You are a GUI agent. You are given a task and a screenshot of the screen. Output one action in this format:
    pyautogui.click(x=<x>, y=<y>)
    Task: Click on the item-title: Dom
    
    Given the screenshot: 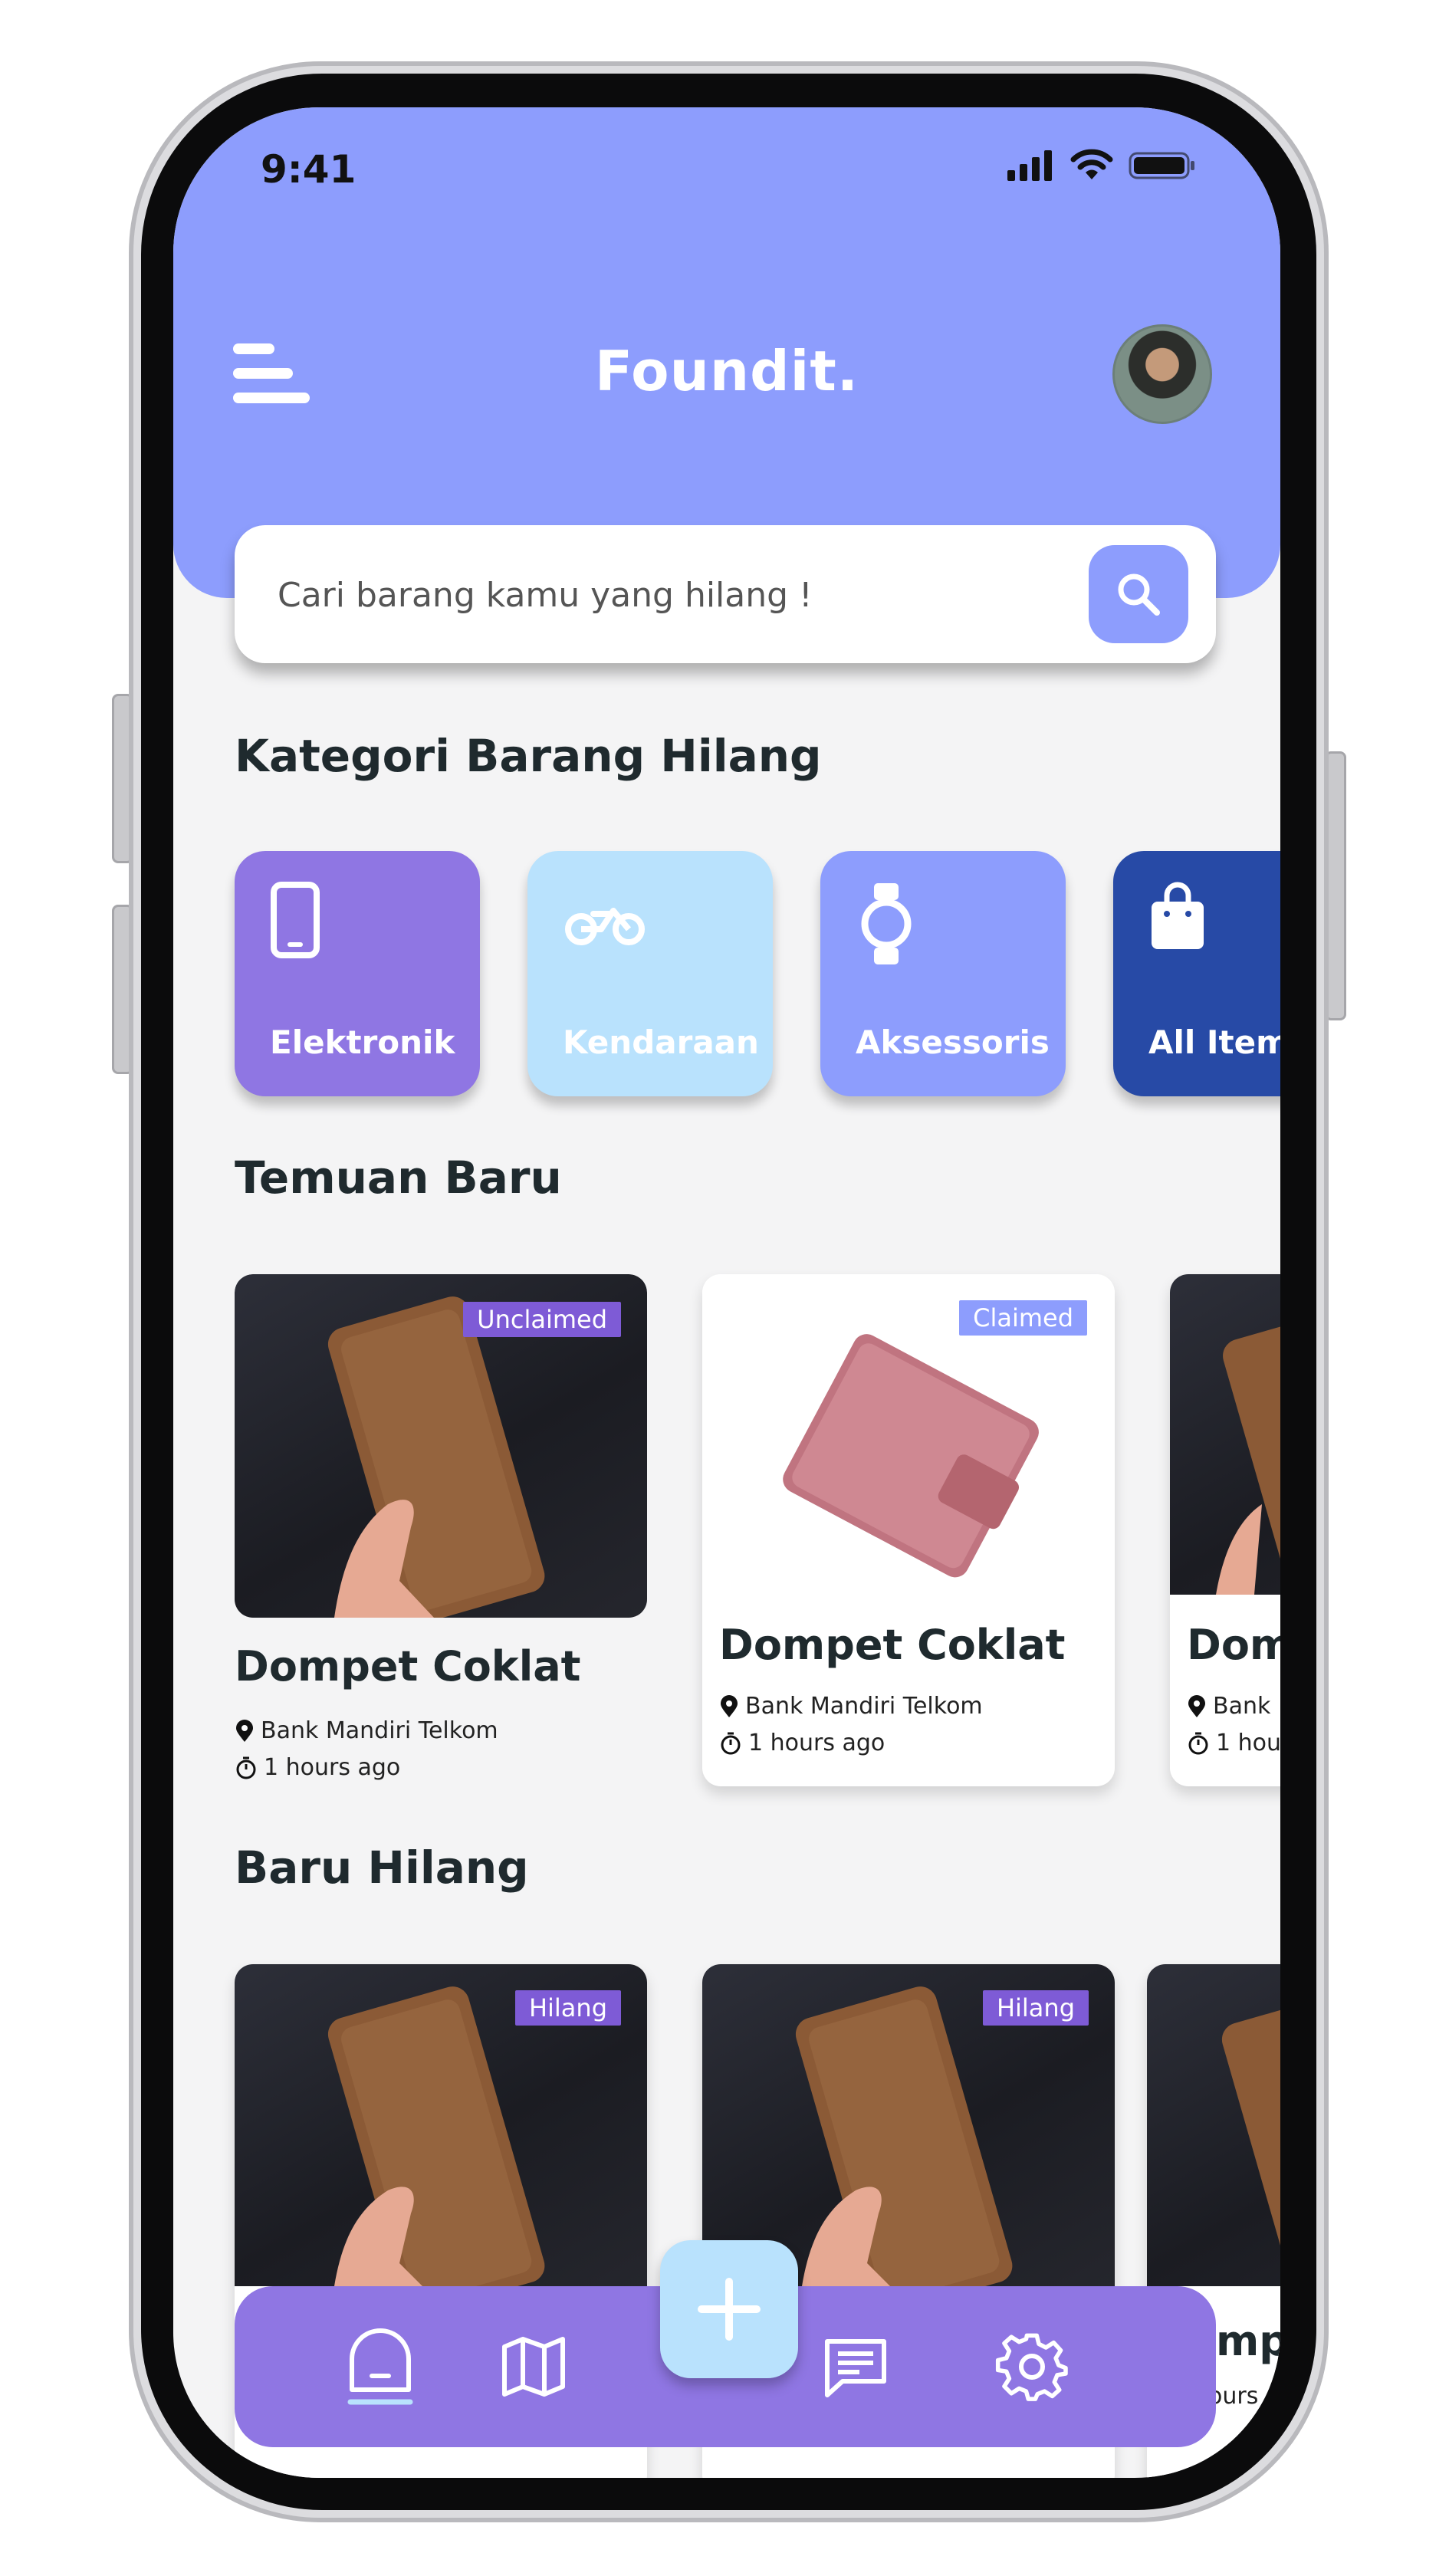 What is the action you would take?
    pyautogui.click(x=1234, y=1645)
    